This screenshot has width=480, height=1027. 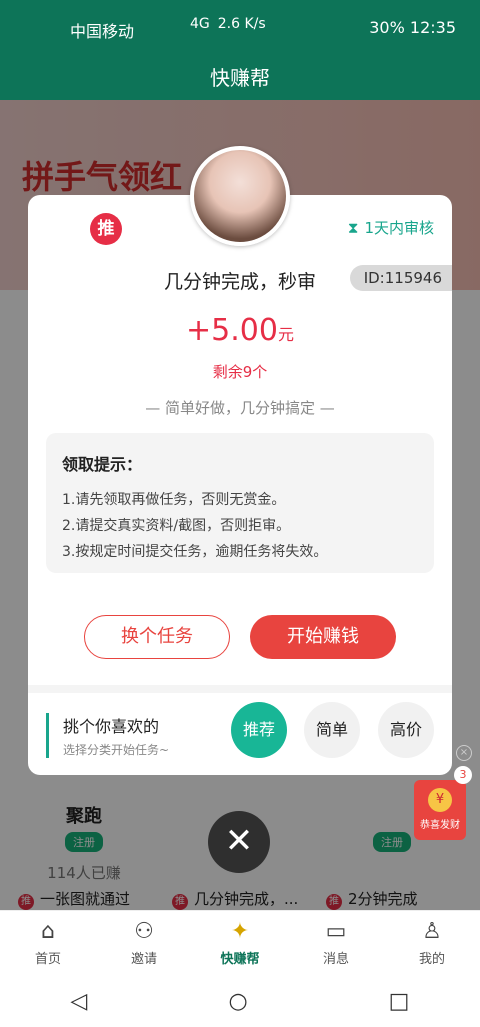 I want to click on nav-item-messages: ▭ 消息, so click(x=336, y=943).